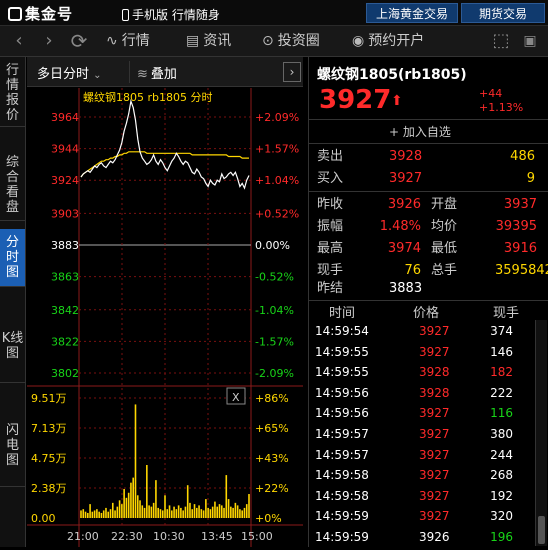 This screenshot has height=550, width=548. What do you see at coordinates (12, 354) in the screenshot?
I see `tab-kline: K线图` at bounding box center [12, 354].